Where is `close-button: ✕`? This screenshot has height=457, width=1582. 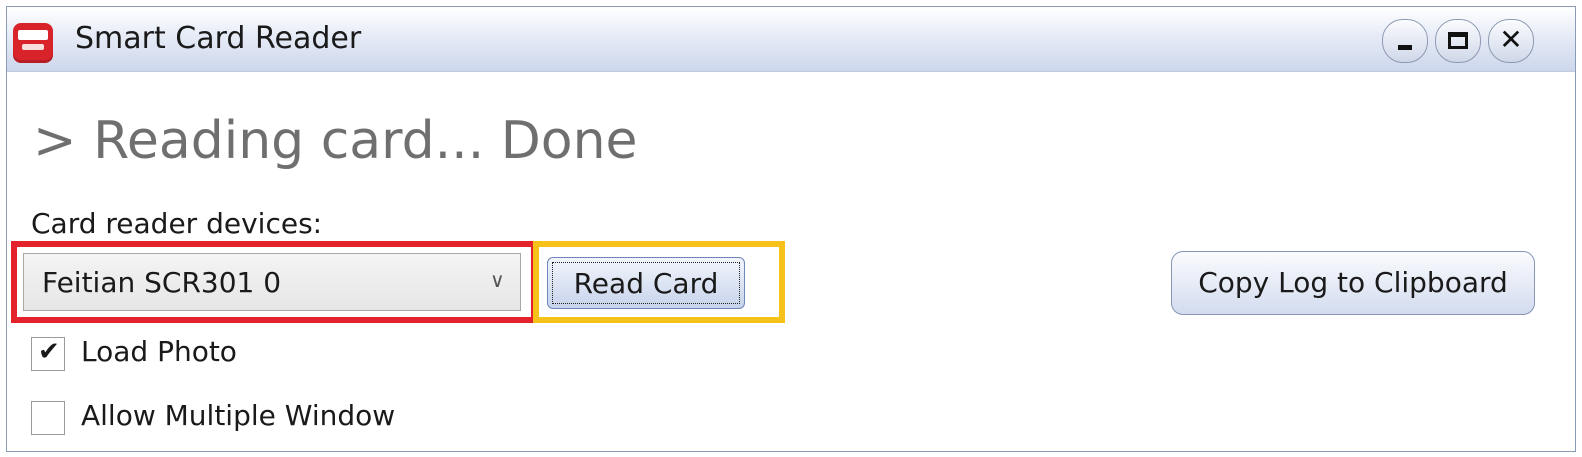 close-button: ✕ is located at coordinates (1511, 41).